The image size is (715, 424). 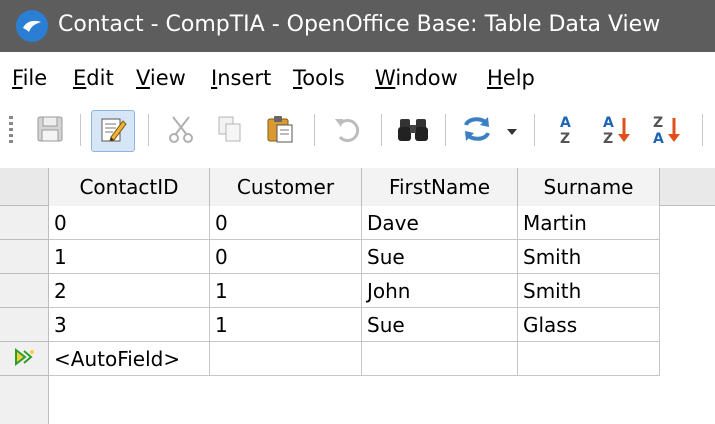 I want to click on undo-icon, so click(x=346, y=131).